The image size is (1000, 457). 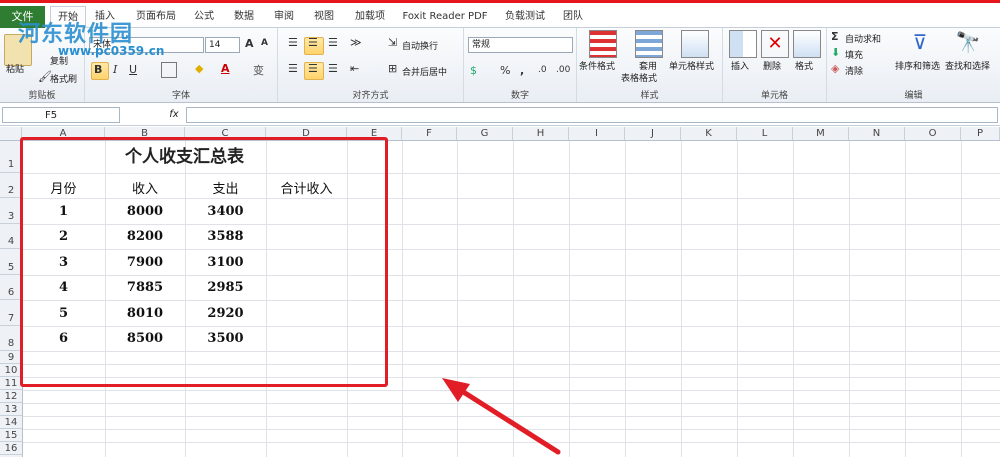 What do you see at coordinates (501, 416) in the screenshot?
I see `annotation-arrow-icon` at bounding box center [501, 416].